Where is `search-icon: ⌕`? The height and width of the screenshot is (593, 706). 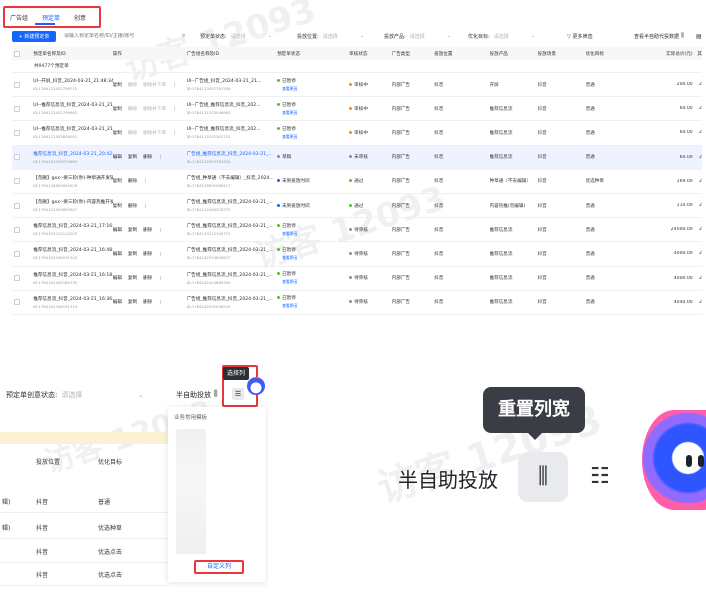
search-icon: ⌕ is located at coordinates (192, 36).